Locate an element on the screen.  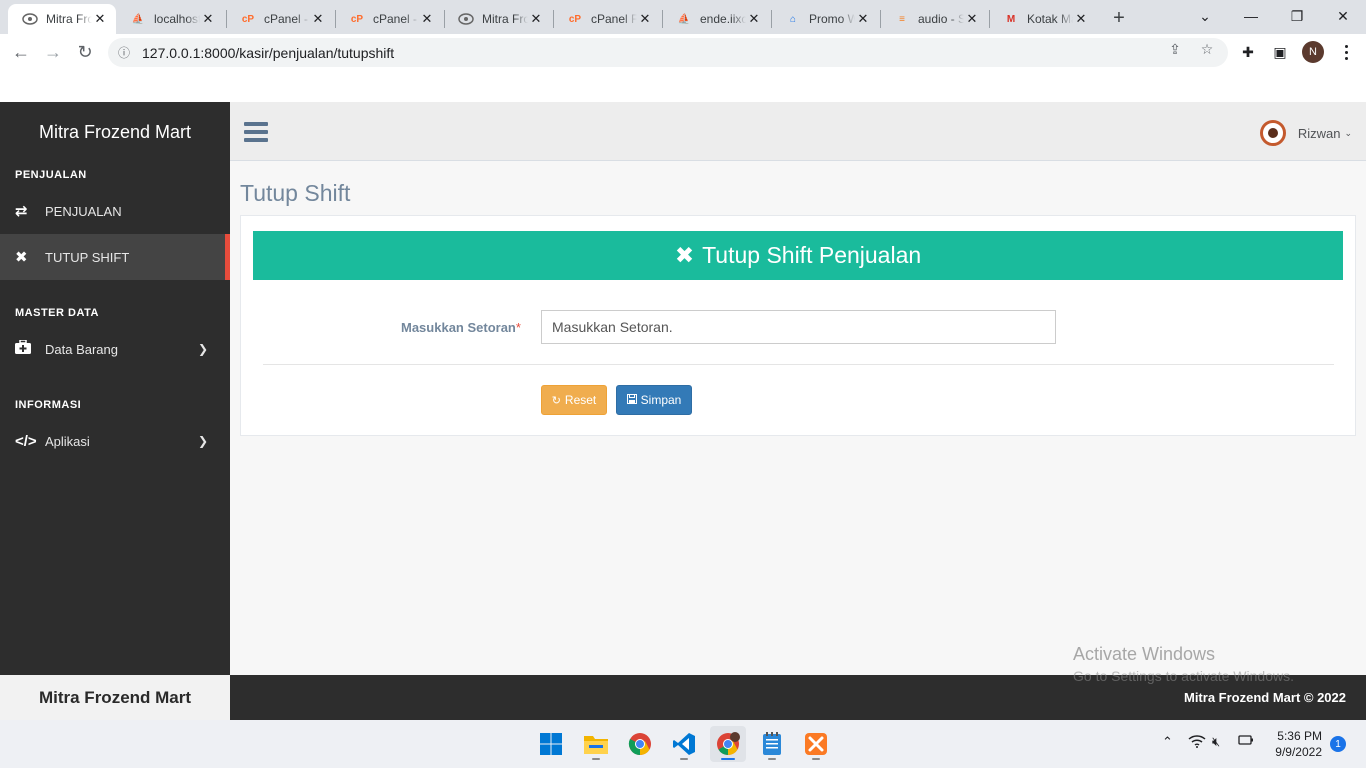
medkit-icon is located at coordinates (30, 348).